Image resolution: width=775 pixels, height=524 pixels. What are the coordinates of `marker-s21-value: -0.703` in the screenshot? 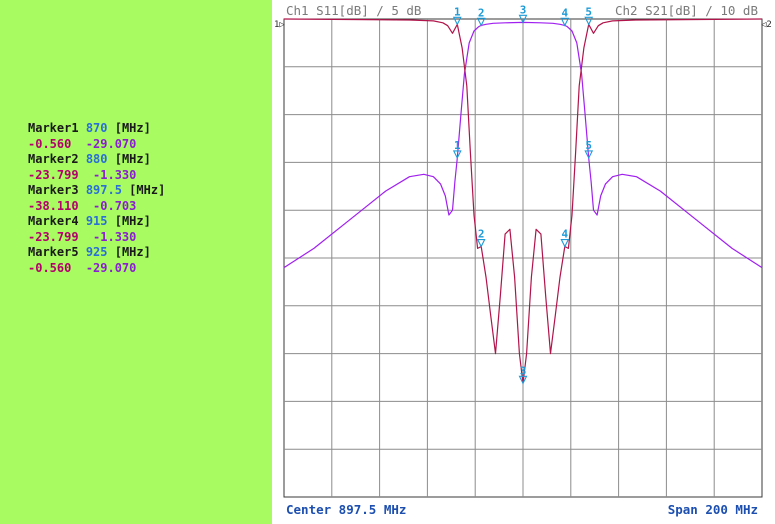 It's located at (115, 205).